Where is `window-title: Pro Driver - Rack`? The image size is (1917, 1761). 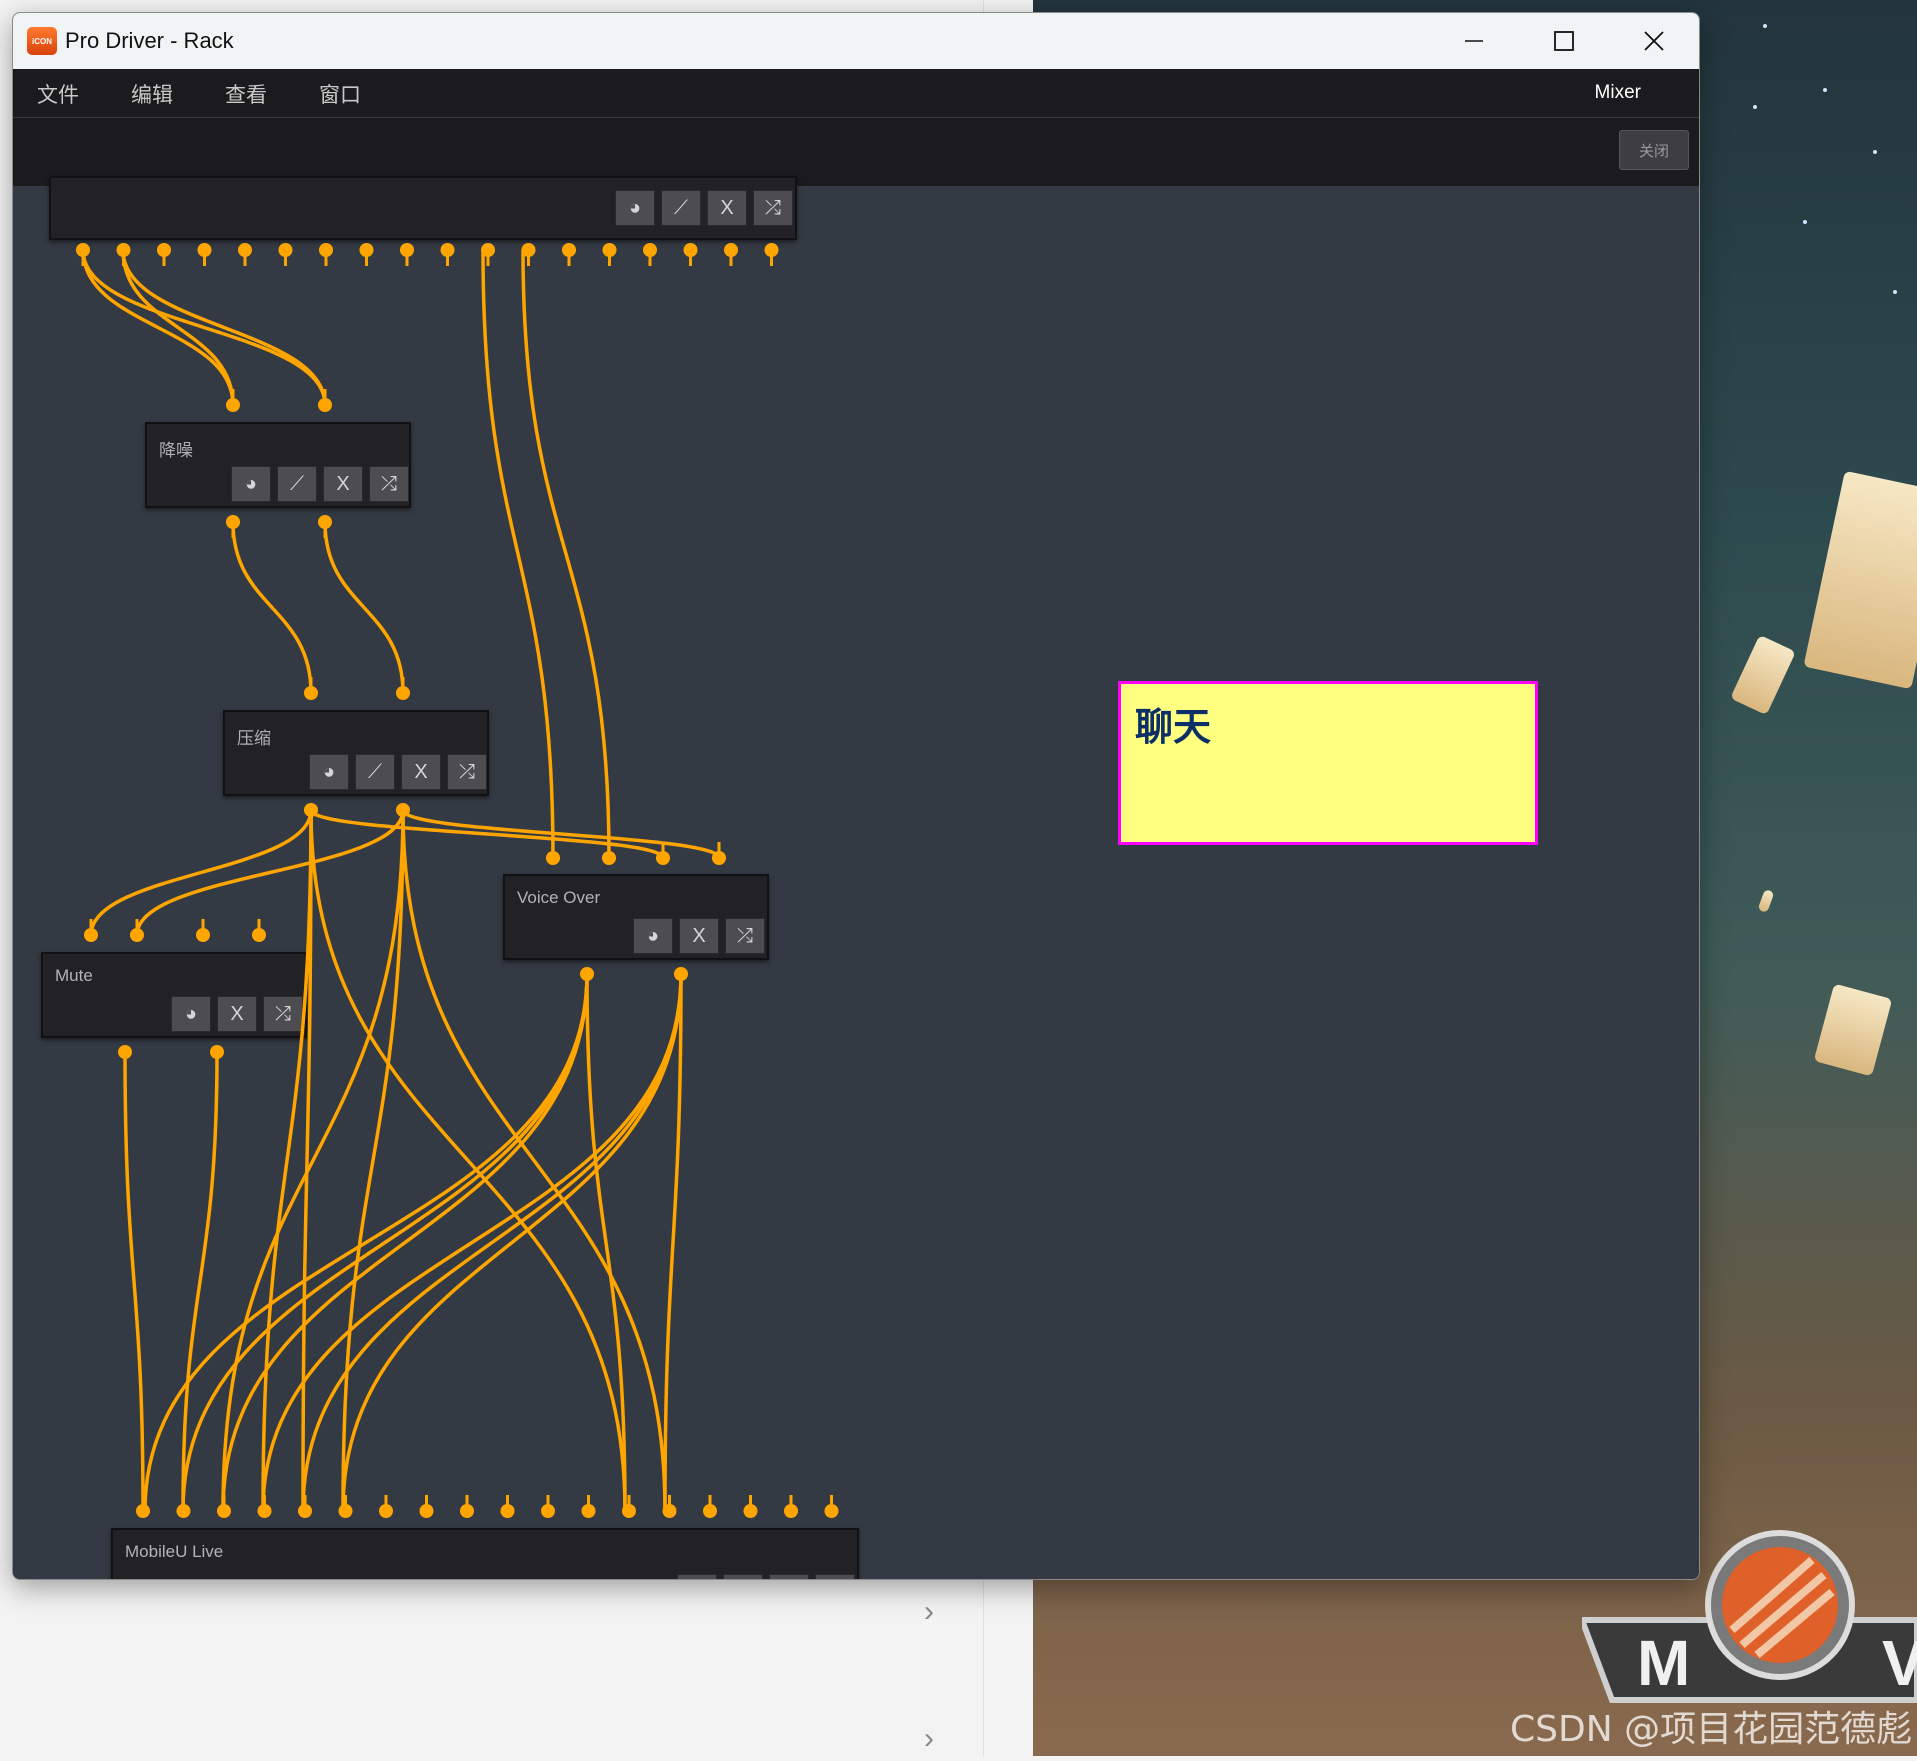
window-title: Pro Driver - Rack is located at coordinates (149, 40).